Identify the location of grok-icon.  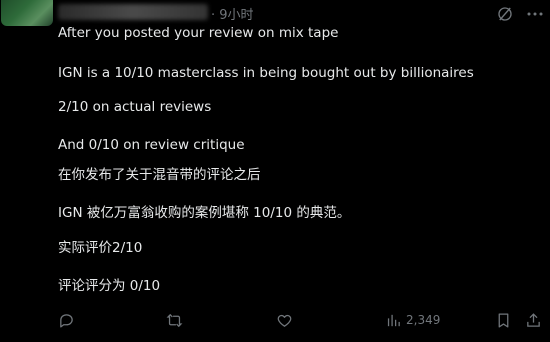
(505, 14).